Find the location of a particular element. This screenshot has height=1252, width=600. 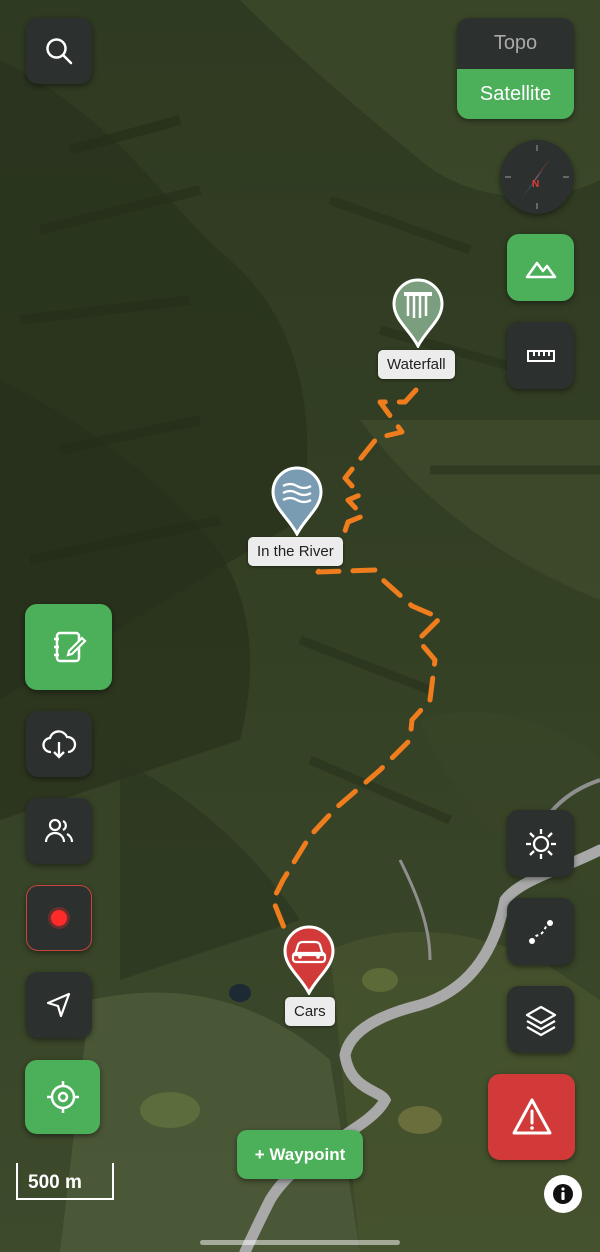

river-marker is located at coordinates (297, 503).